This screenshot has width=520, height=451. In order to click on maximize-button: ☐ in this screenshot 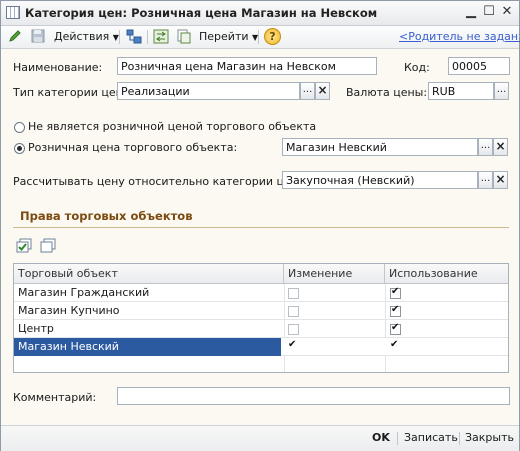, I will do `click(489, 12)`.